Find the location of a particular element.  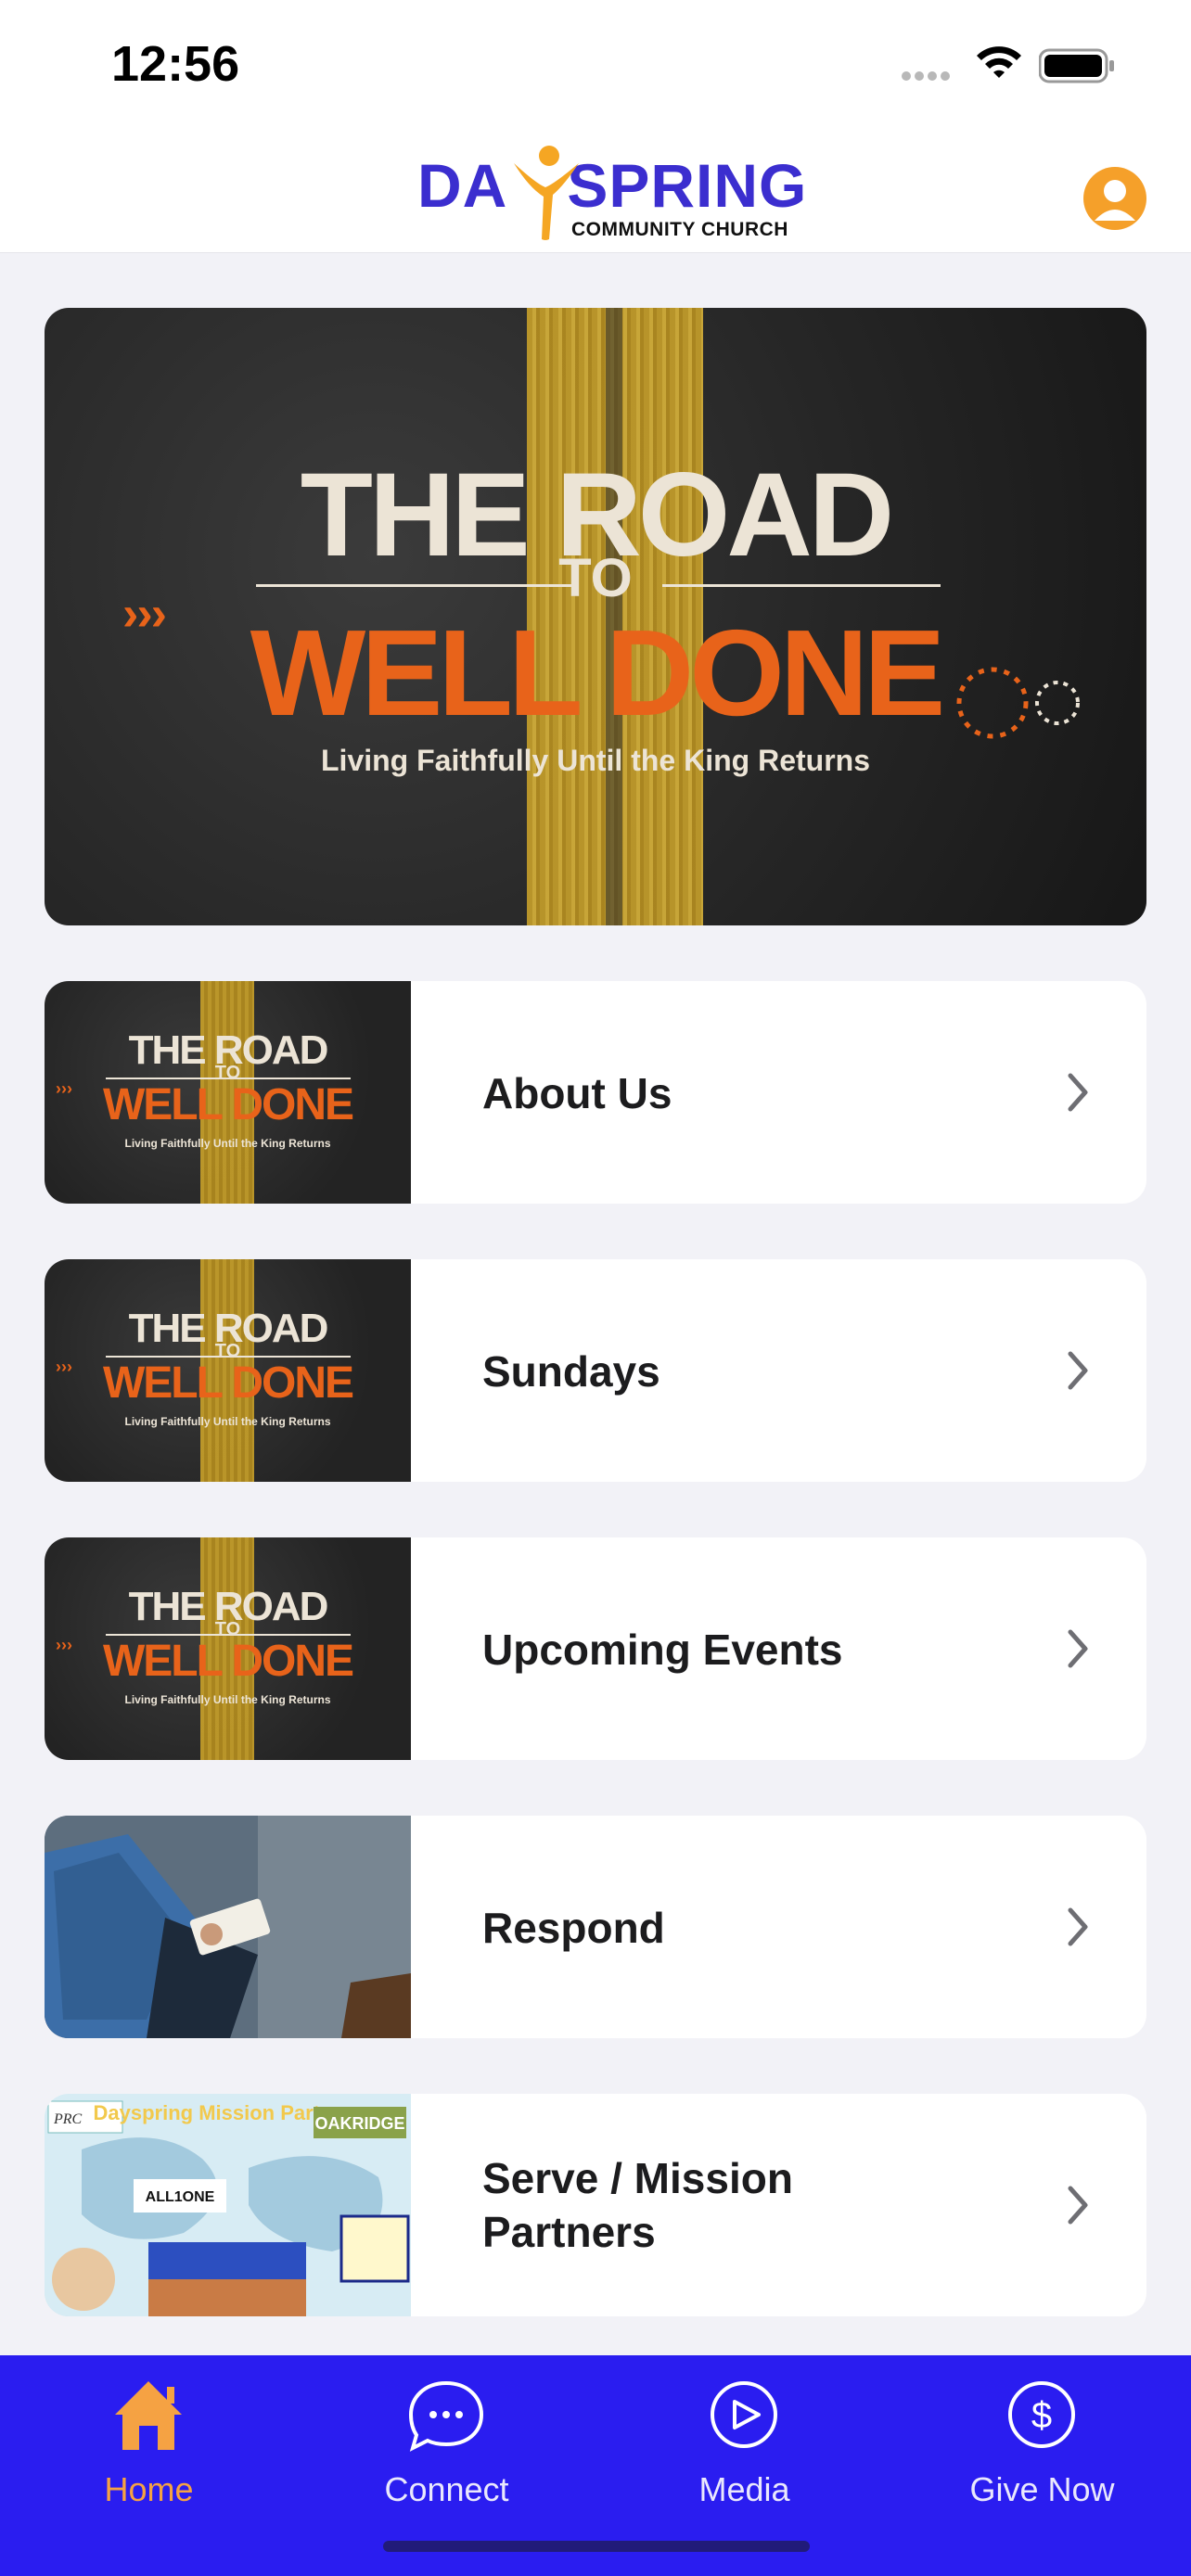

tab-home: Home is located at coordinates (149, 2444).